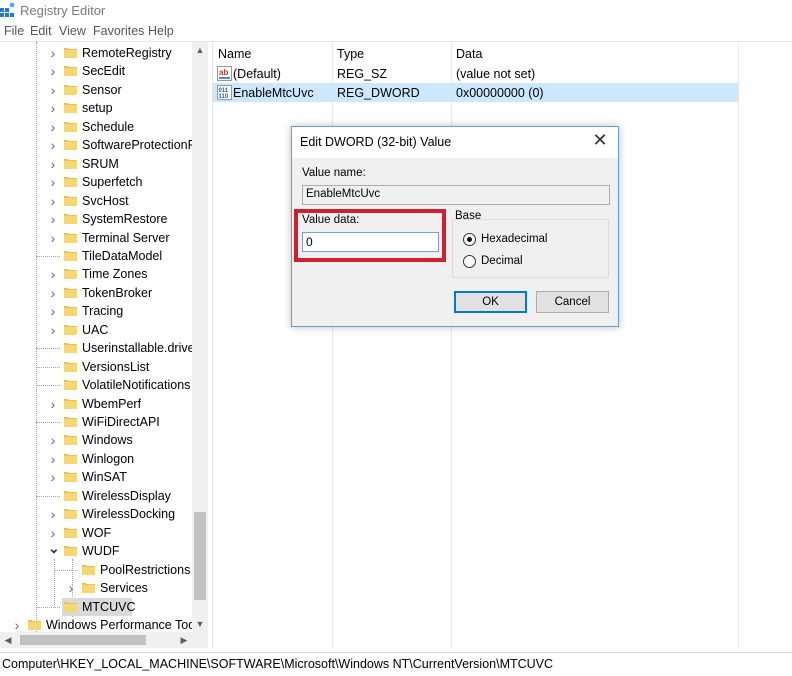 Image resolution: width=792 pixels, height=676 pixels. I want to click on tree-item-tracing: › Tracing, so click(96, 311).